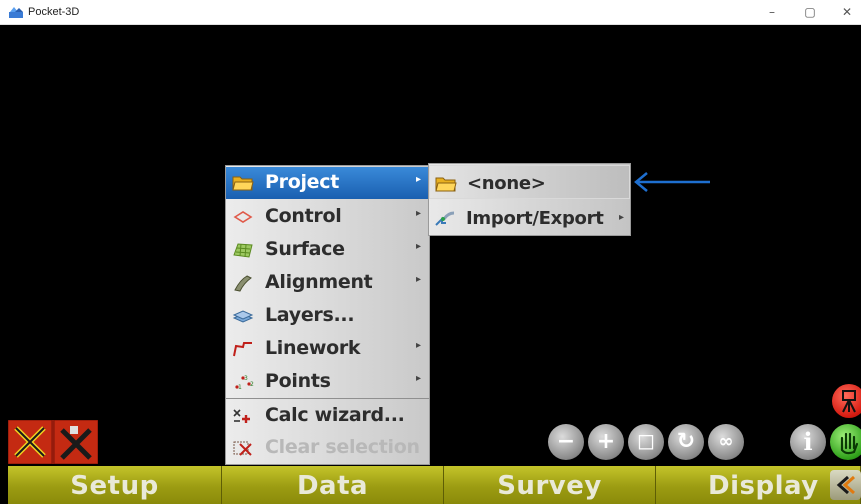 This screenshot has width=861, height=504. I want to click on back-arrow-icon, so click(845, 485).